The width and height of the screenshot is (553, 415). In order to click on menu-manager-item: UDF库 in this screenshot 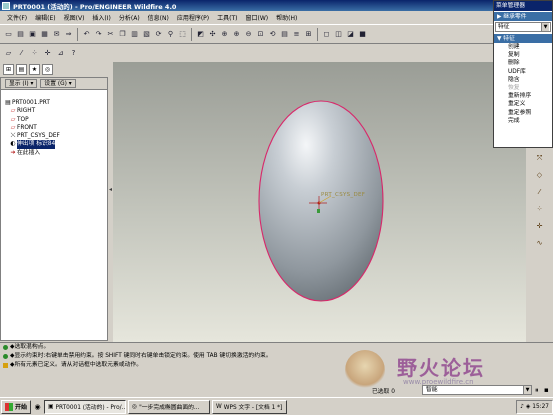, I will do `click(523, 72)`.